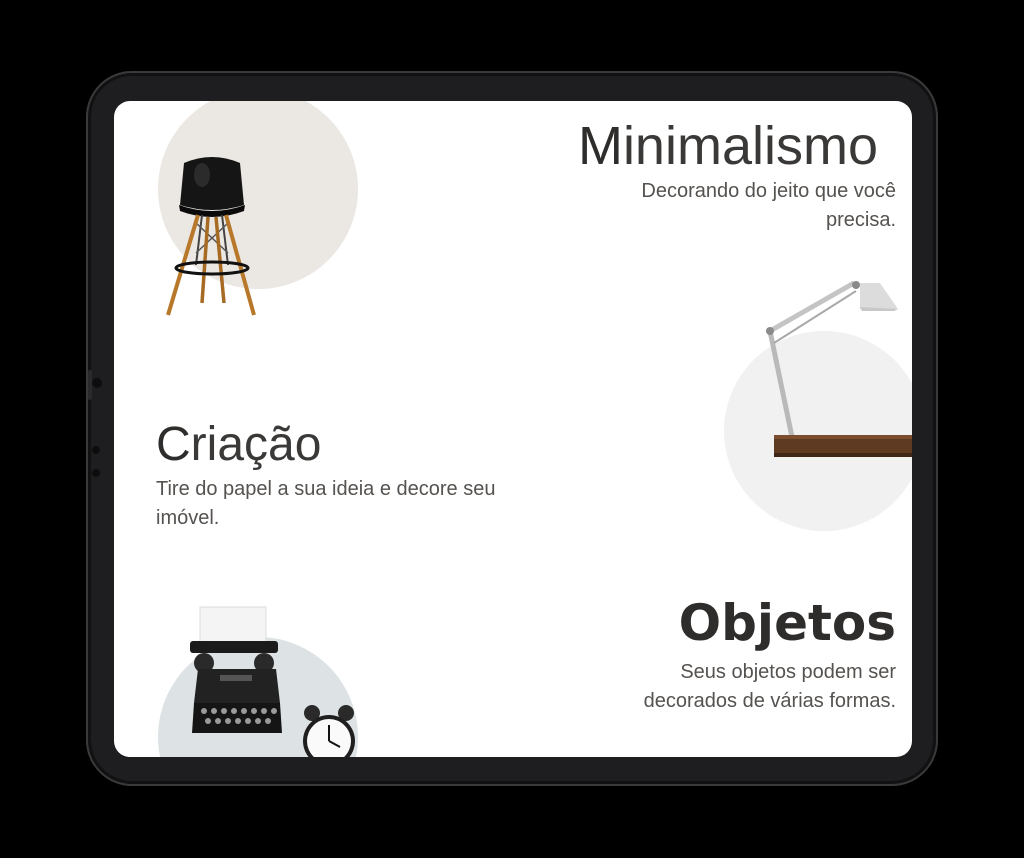  I want to click on minimalismo-rest: inimalismo, so click(750, 146).